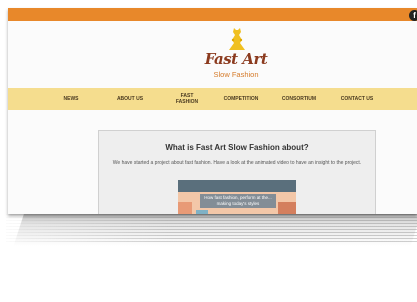 The image size is (417, 302). I want to click on shadow-stripes, so click(211, 229).